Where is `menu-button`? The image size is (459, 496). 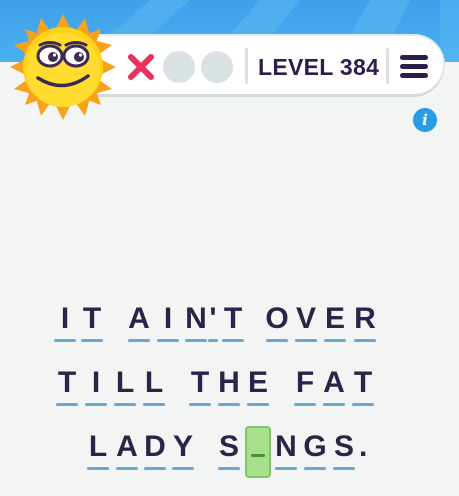 menu-button is located at coordinates (414, 67).